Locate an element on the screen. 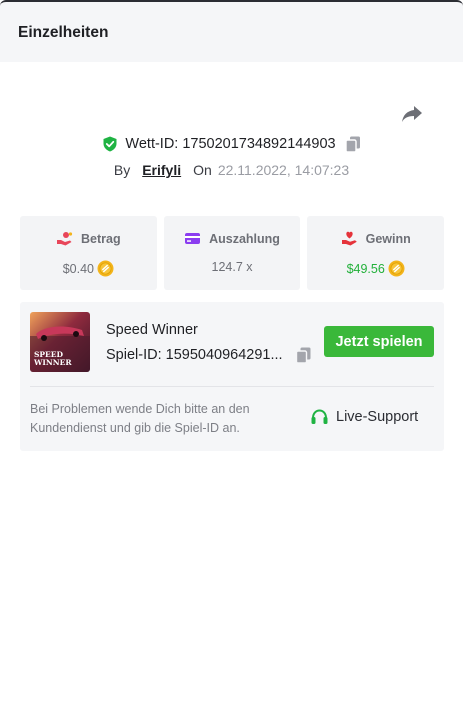 The image size is (463, 719). hand-heart-icon is located at coordinates (349, 238).